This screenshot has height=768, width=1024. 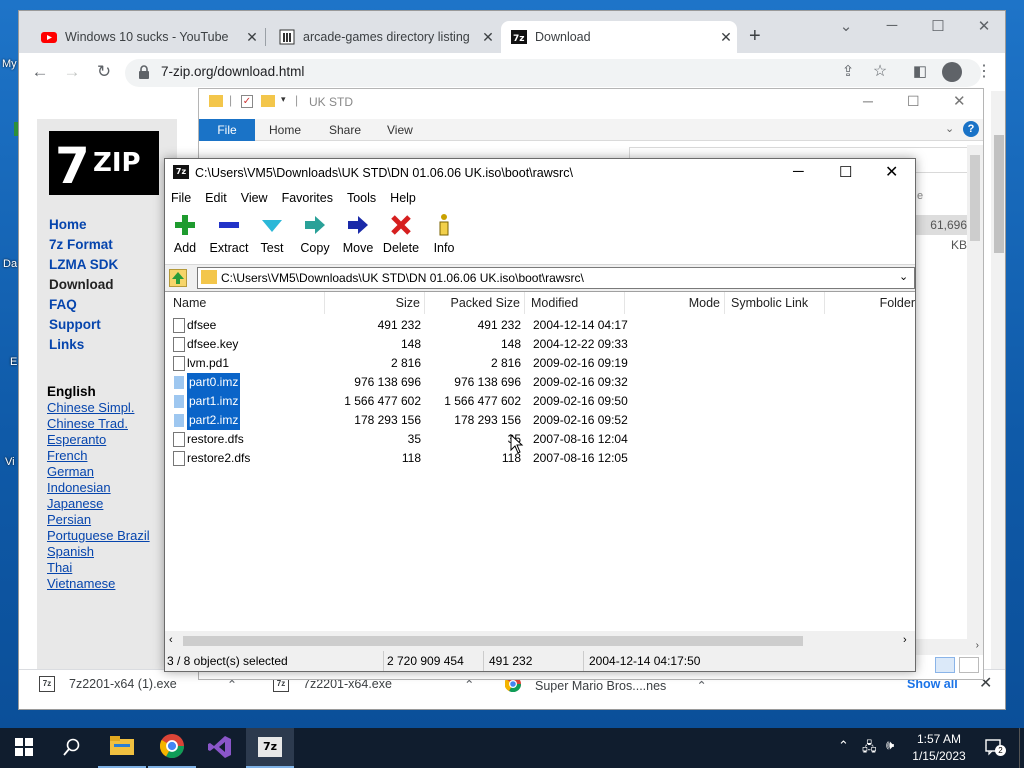 I want to click on menu-view: View, so click(x=254, y=198).